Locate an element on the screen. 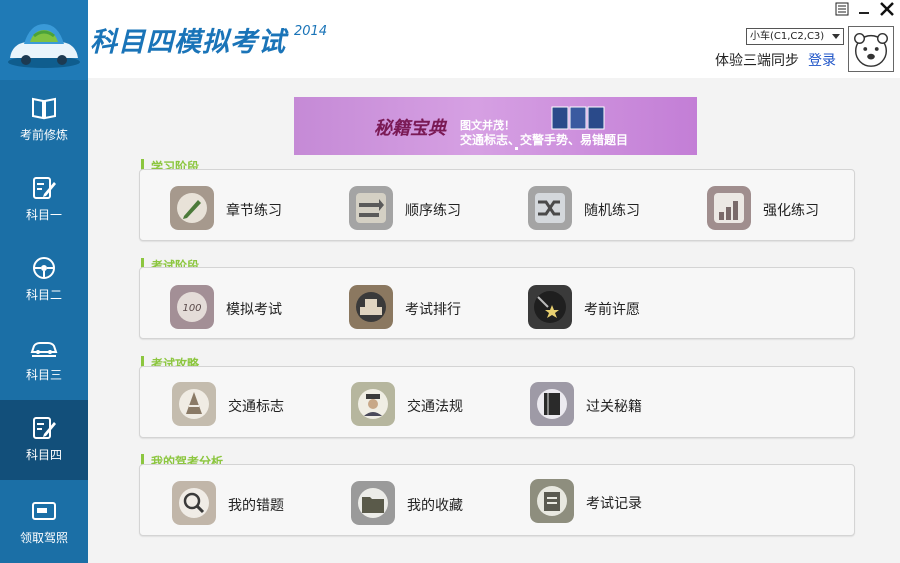 The image size is (900, 563). sidebar: 考前修炼 科目一 科目二 科目三 科目四 领取驾照 is located at coordinates (44, 281).